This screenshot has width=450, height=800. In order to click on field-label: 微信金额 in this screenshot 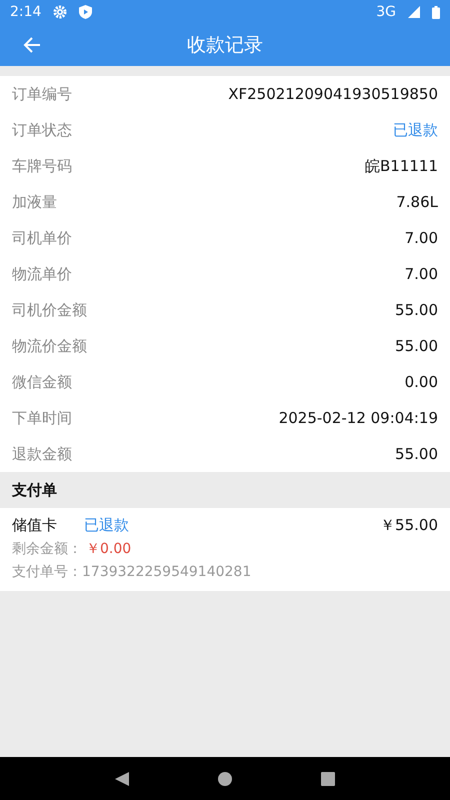, I will do `click(42, 382)`.